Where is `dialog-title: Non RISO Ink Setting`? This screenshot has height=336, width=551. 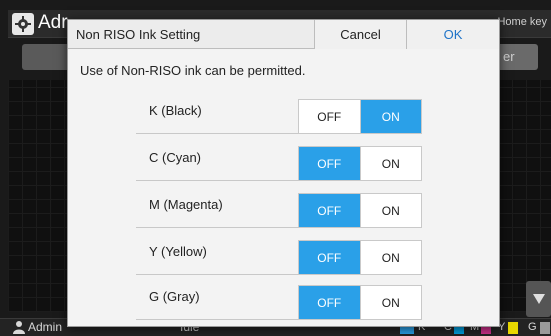 dialog-title: Non RISO Ink Setting is located at coordinates (138, 34).